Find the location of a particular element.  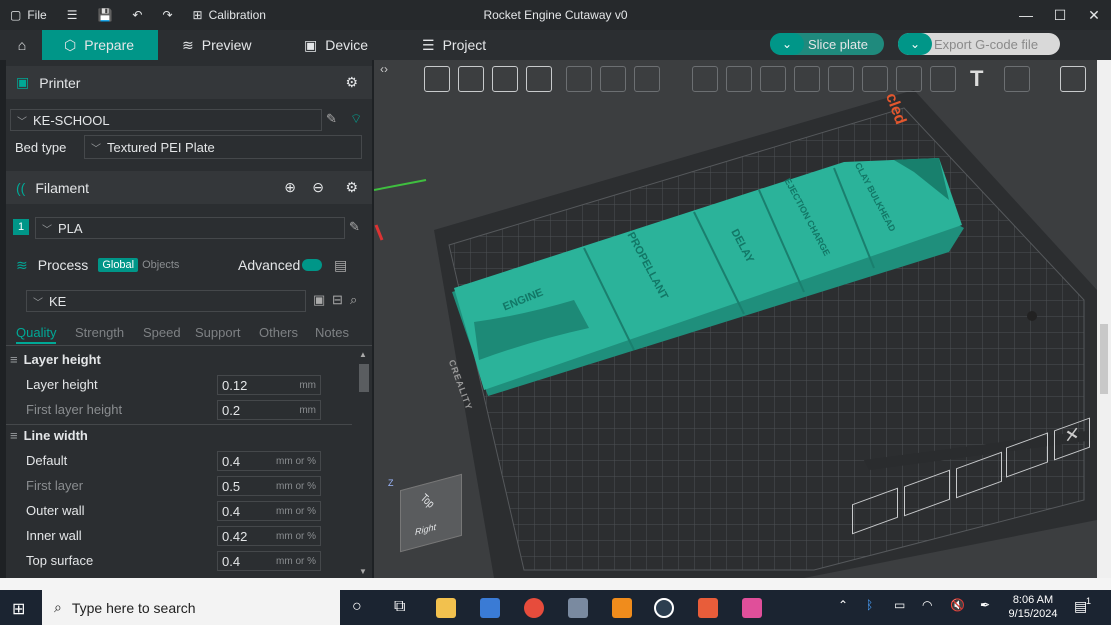

scroll-up-icon: ▲ is located at coordinates (363, 354).